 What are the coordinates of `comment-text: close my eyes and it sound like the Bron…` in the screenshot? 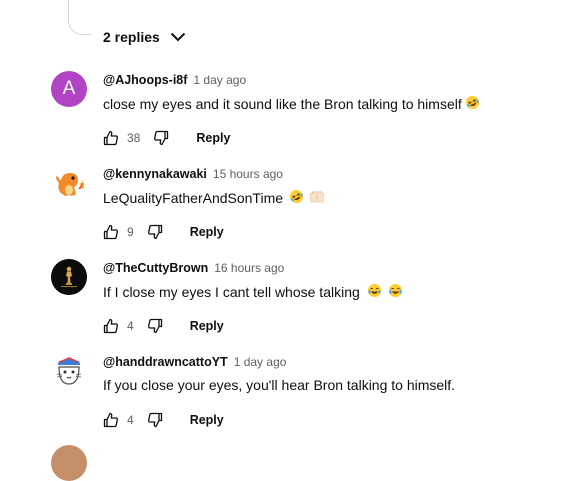 It's located at (282, 104).